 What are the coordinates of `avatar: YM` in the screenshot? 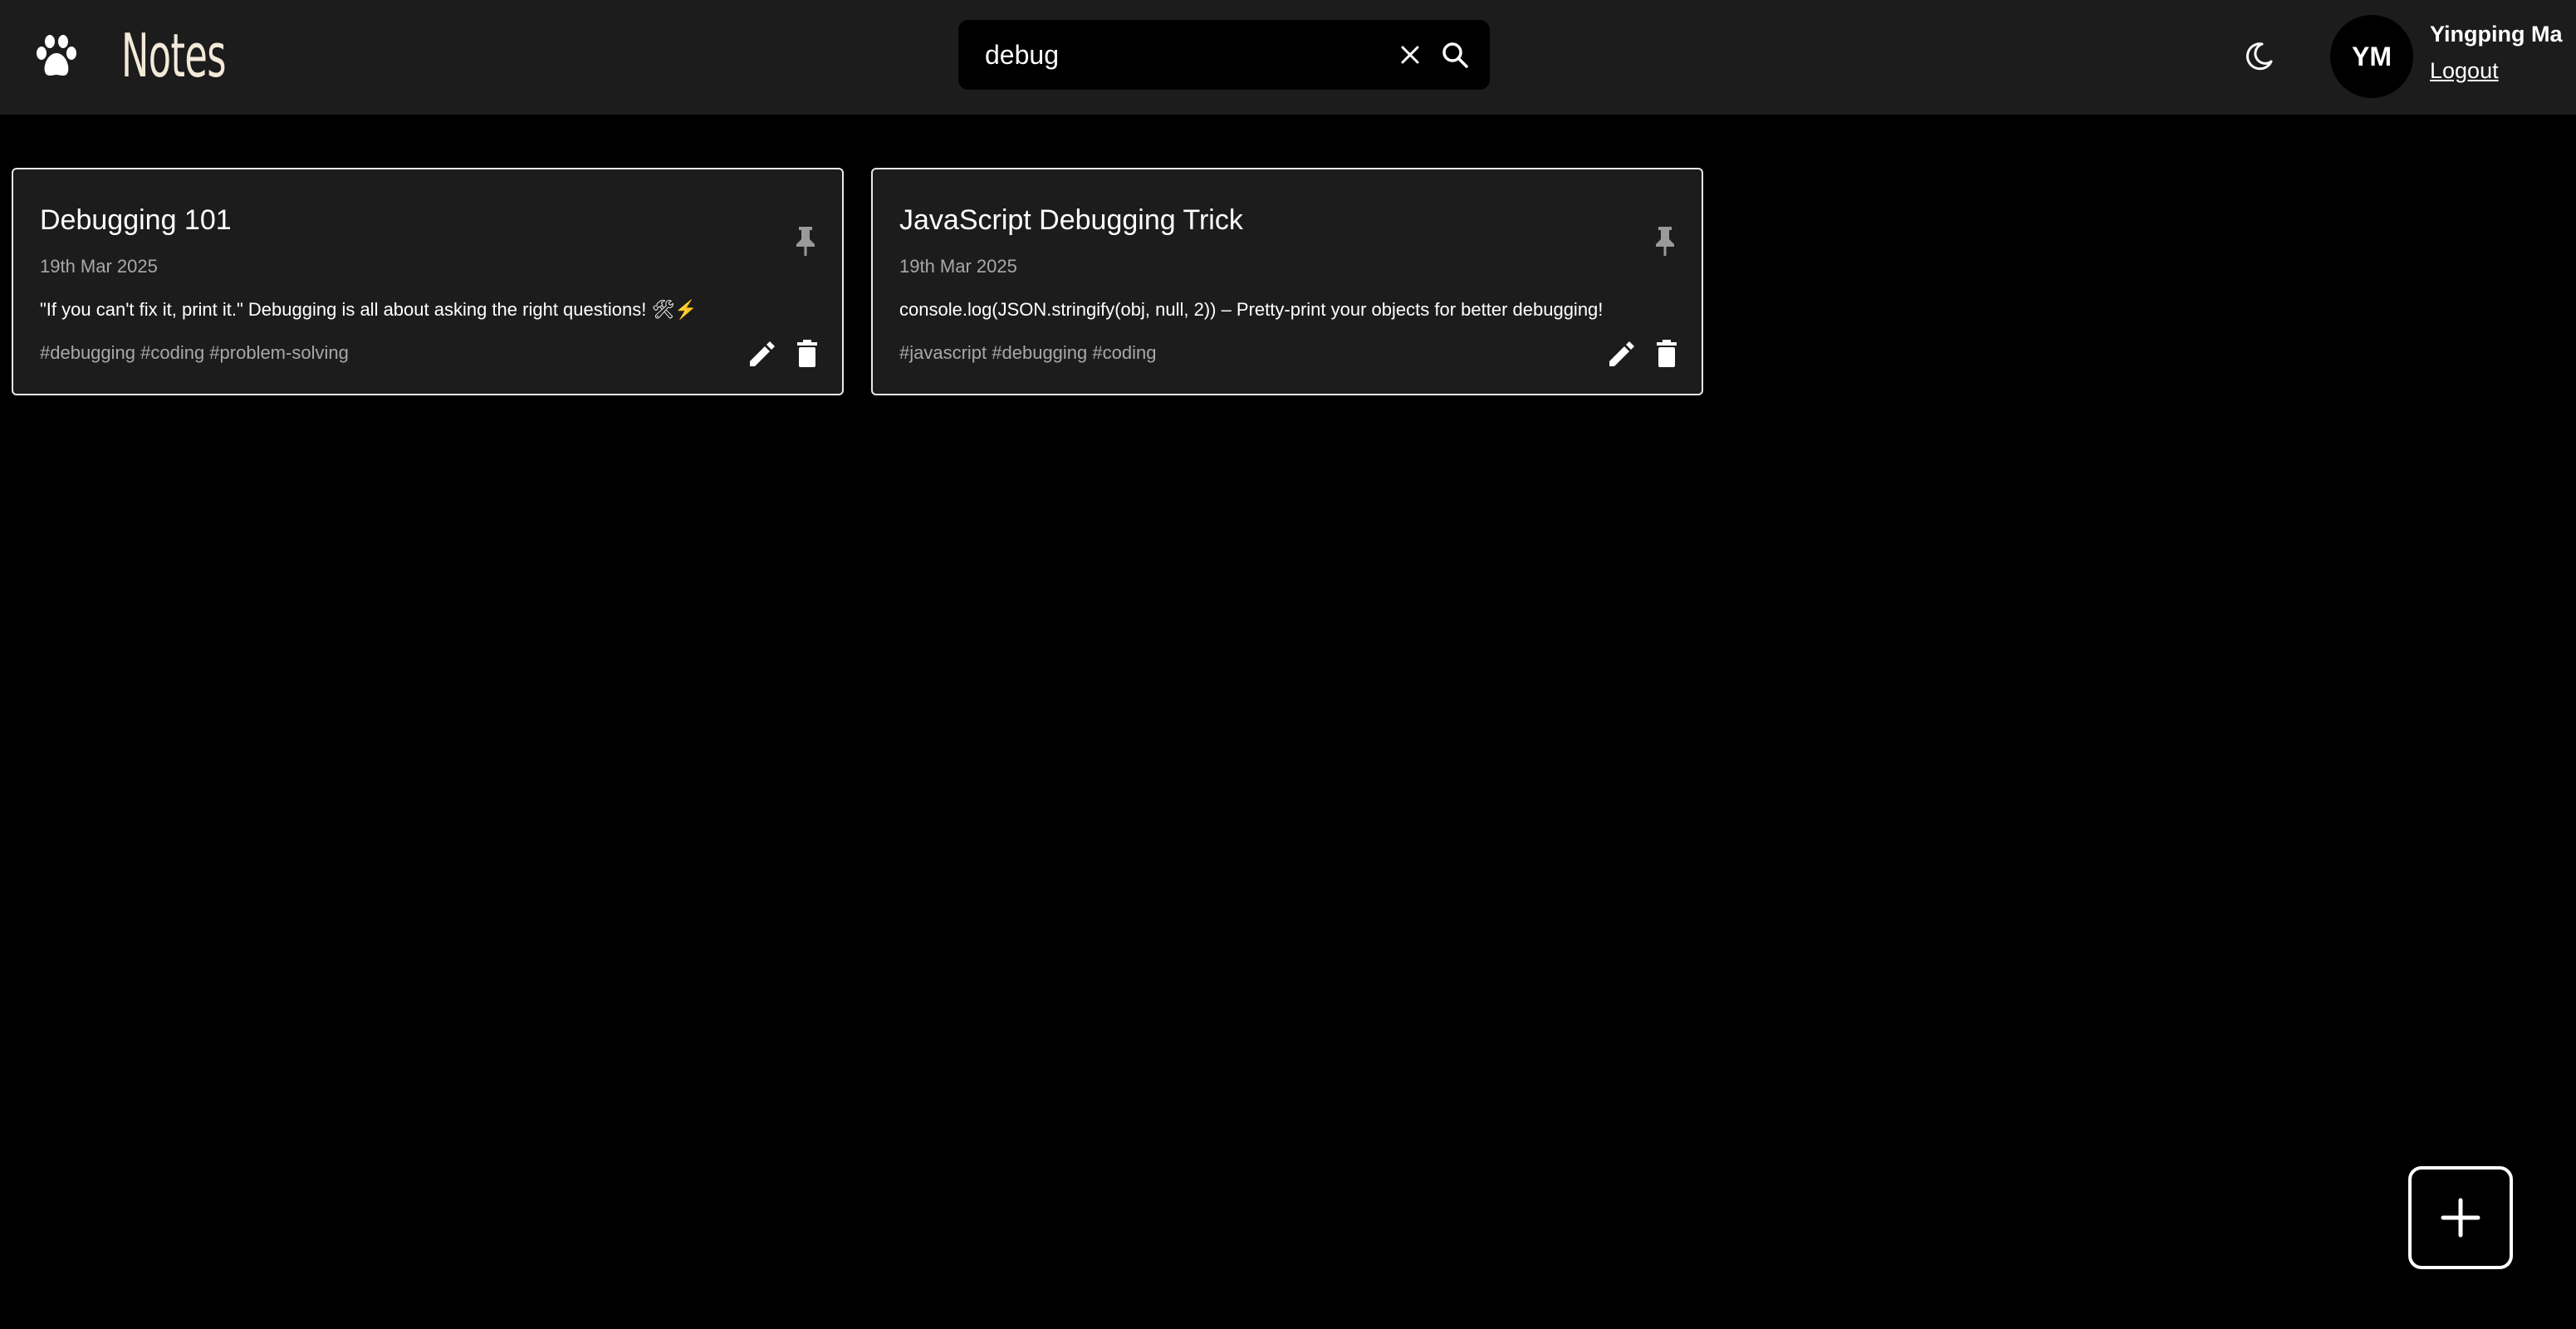 It's located at (2371, 56).